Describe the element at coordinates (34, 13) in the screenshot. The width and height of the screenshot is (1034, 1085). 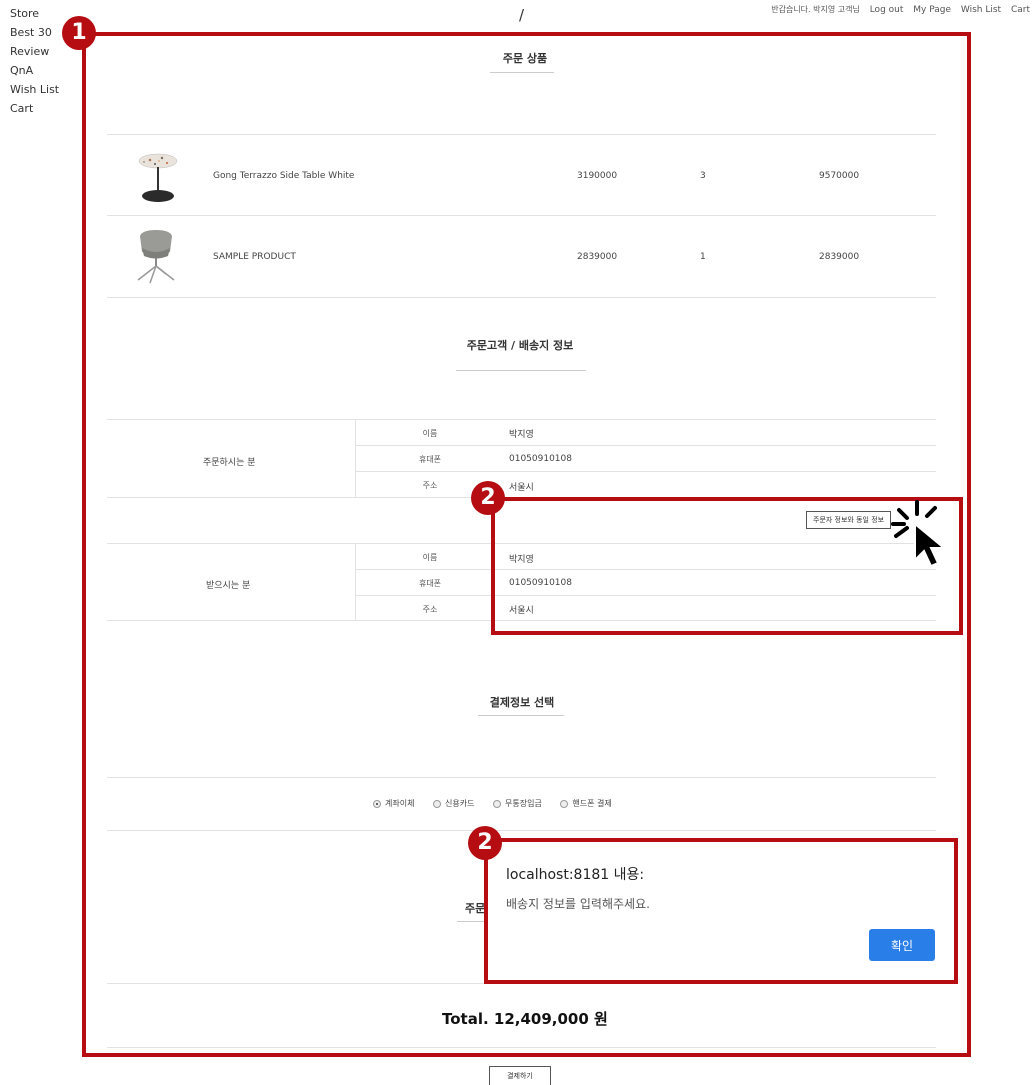
I see `nav-store: Store` at that location.